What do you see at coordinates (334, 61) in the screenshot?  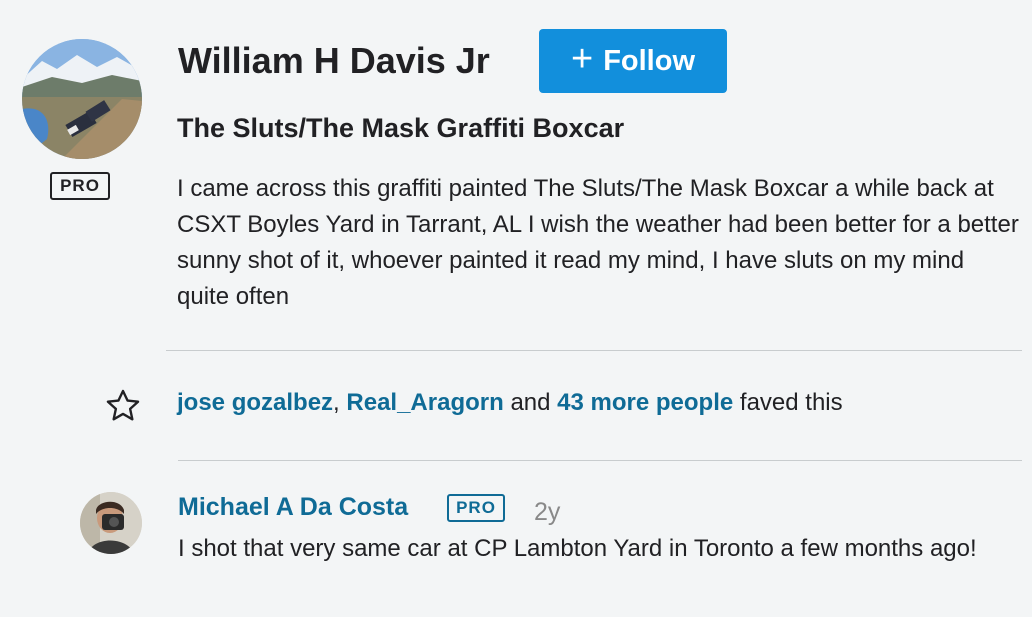 I see `owner-name: William H Davis Jr` at bounding box center [334, 61].